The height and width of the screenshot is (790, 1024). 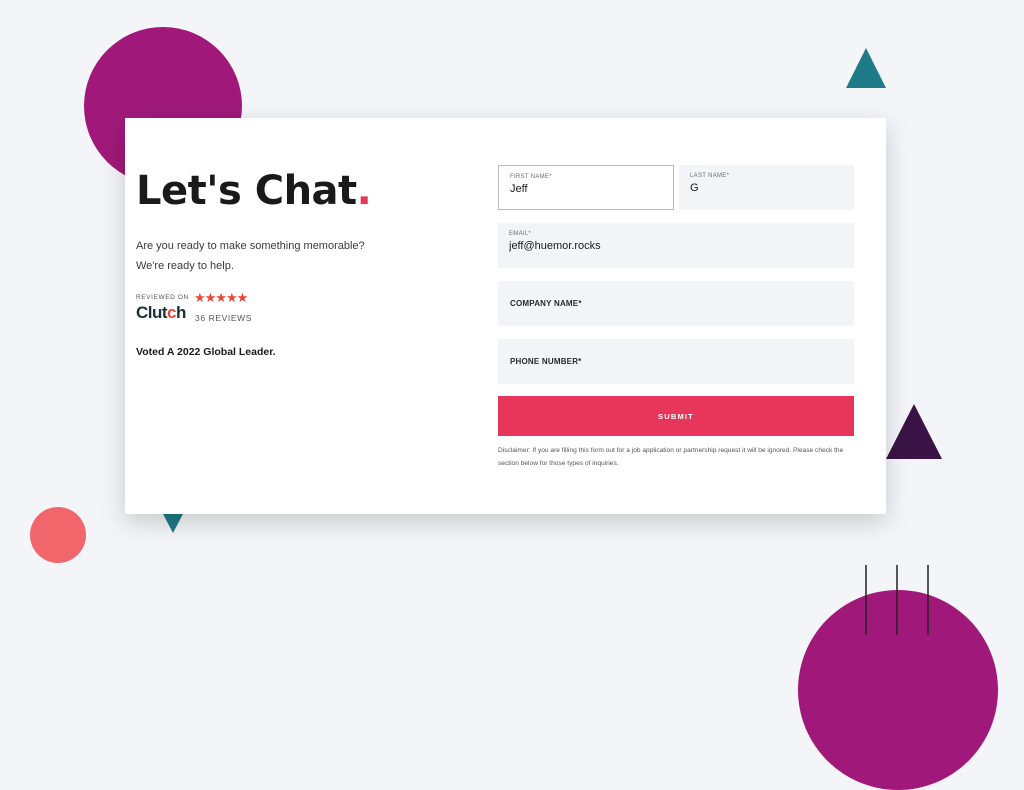 I want to click on dark-triangle-decoration, so click(x=914, y=431).